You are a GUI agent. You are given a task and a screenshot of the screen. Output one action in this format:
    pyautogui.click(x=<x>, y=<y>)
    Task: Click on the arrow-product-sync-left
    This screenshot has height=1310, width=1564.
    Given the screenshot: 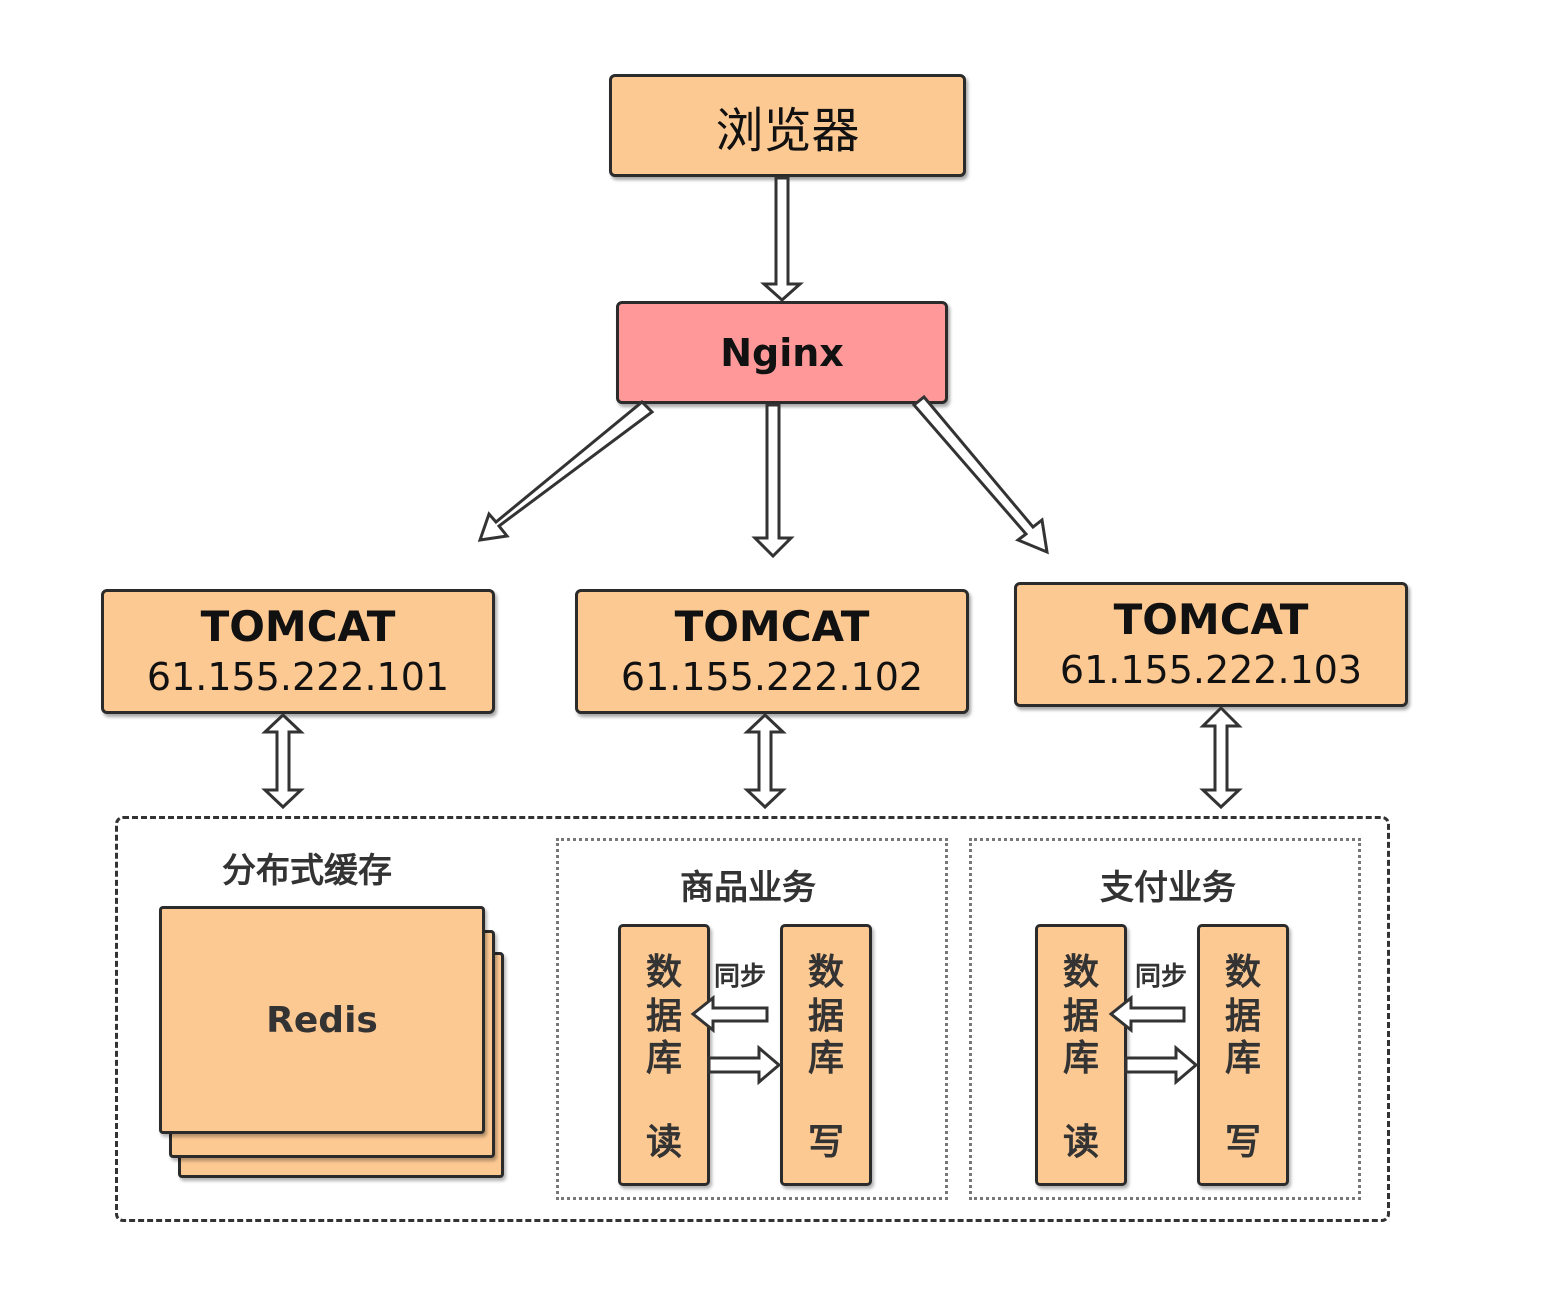 What is the action you would take?
    pyautogui.click(x=729, y=1014)
    